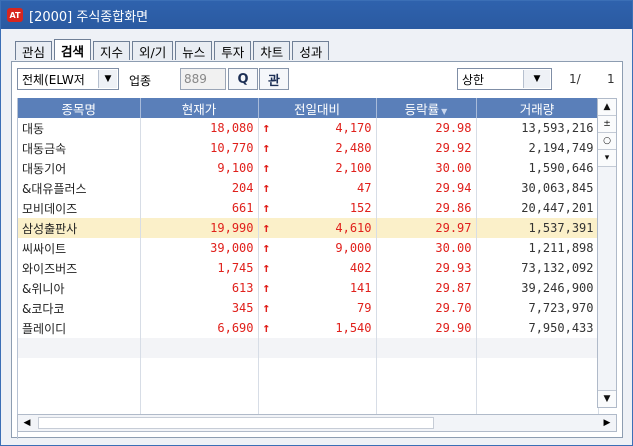 The width and height of the screenshot is (633, 446). I want to click on filter-select: 상한 ▼, so click(504, 79).